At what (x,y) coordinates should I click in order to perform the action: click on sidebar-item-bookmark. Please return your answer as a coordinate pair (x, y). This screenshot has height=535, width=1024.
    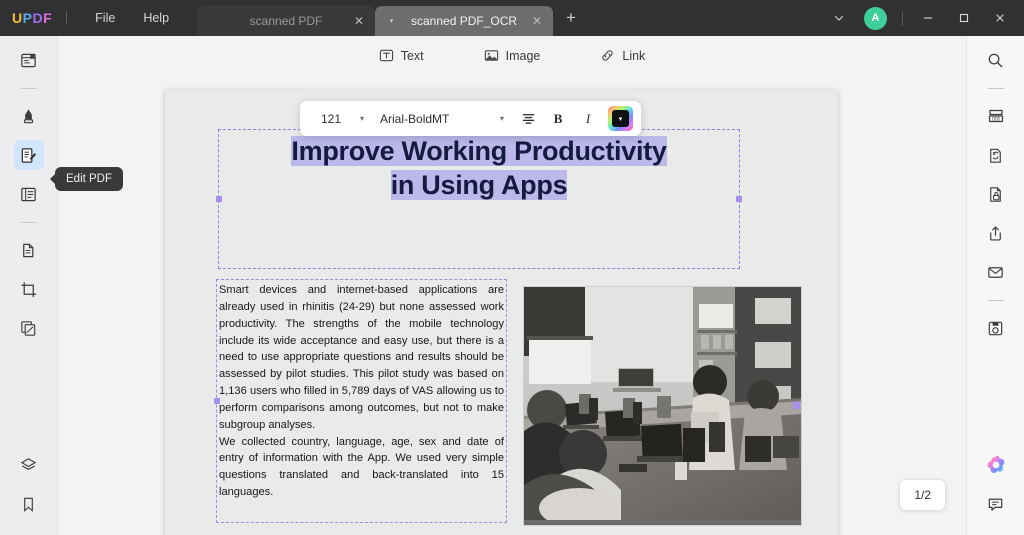
    Looking at the image, I should click on (29, 504).